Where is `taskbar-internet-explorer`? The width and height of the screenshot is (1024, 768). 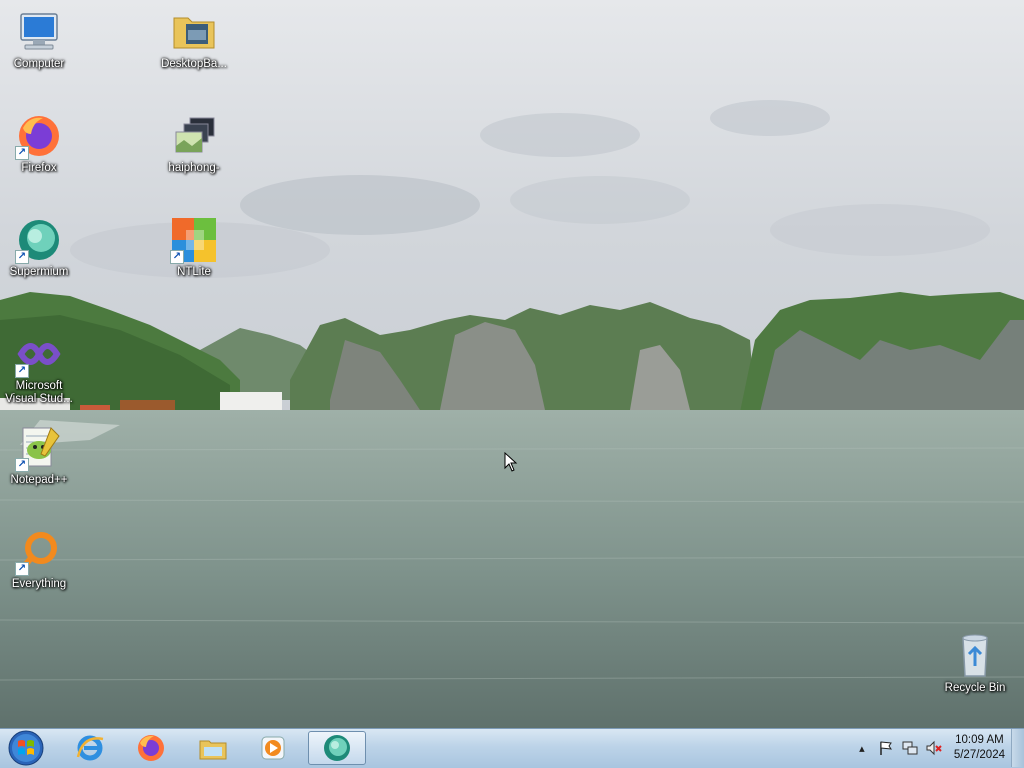
taskbar-internet-explorer is located at coordinates (90, 748).